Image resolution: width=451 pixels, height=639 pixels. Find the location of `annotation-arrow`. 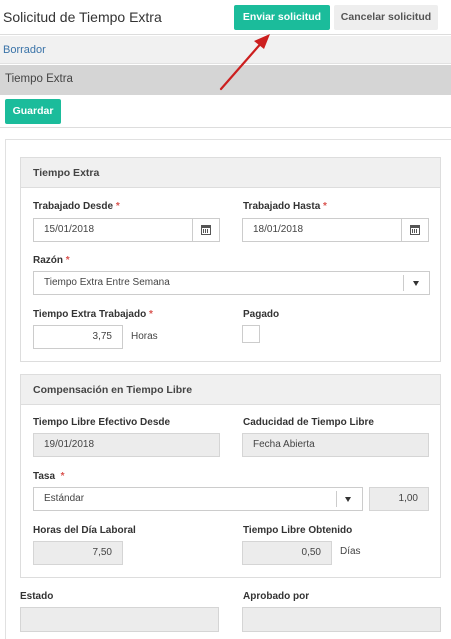

annotation-arrow is located at coordinates (244, 62).